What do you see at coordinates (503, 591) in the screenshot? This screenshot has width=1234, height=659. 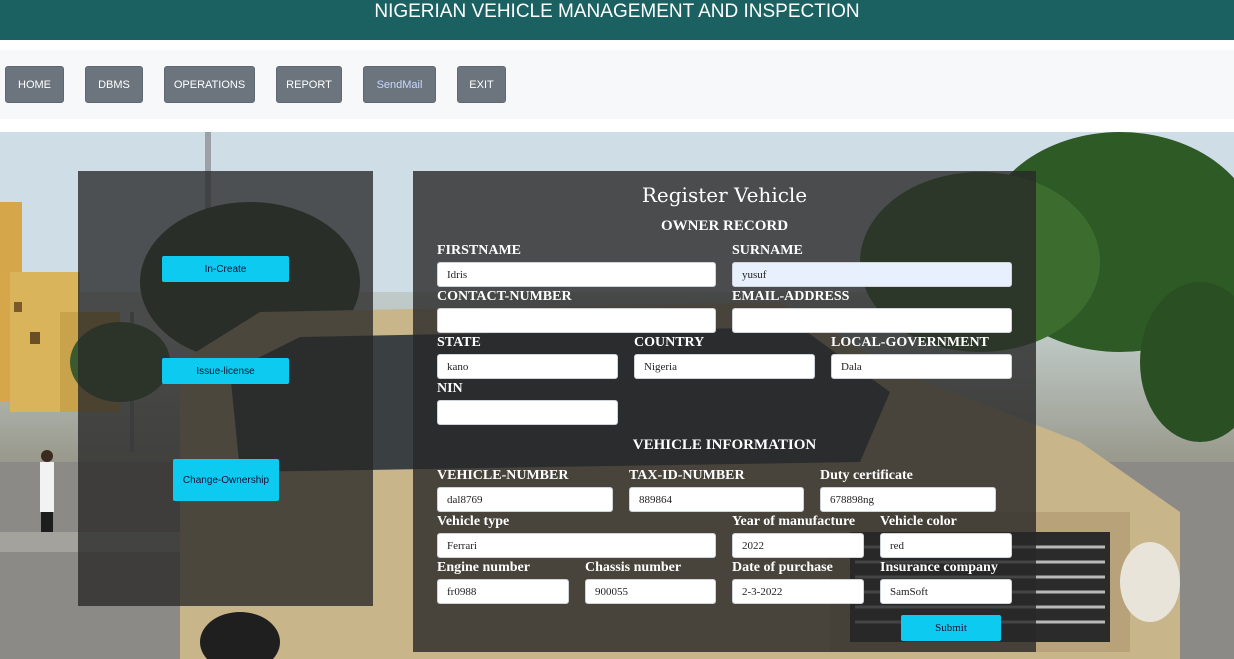 I see `engine-number-input` at bounding box center [503, 591].